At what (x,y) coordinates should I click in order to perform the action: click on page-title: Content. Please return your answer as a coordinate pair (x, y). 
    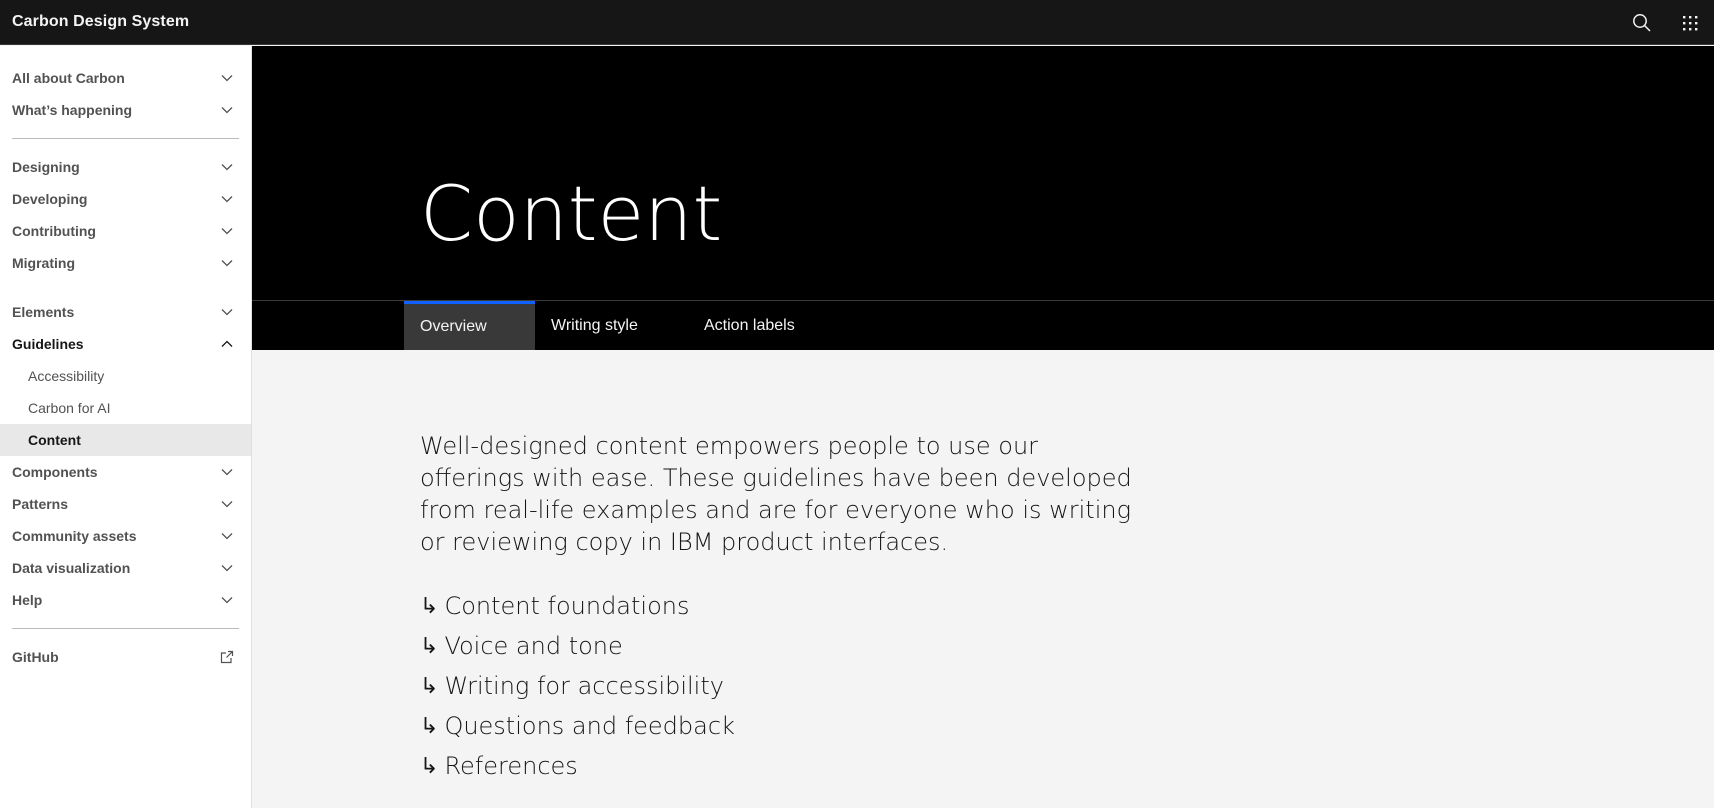
    Looking at the image, I should click on (571, 213).